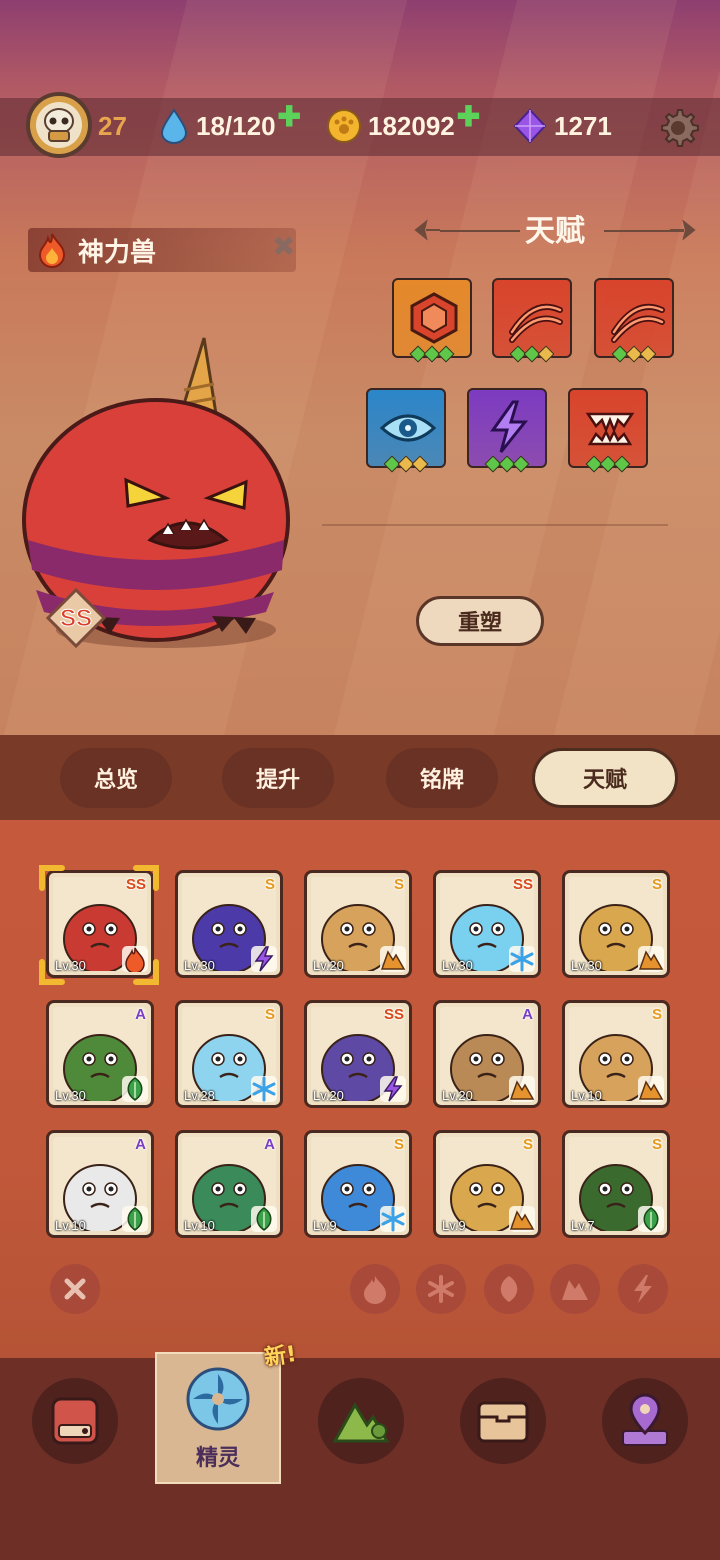  Describe the element at coordinates (218, 1399) in the screenshot. I see `spirit-icon` at that location.